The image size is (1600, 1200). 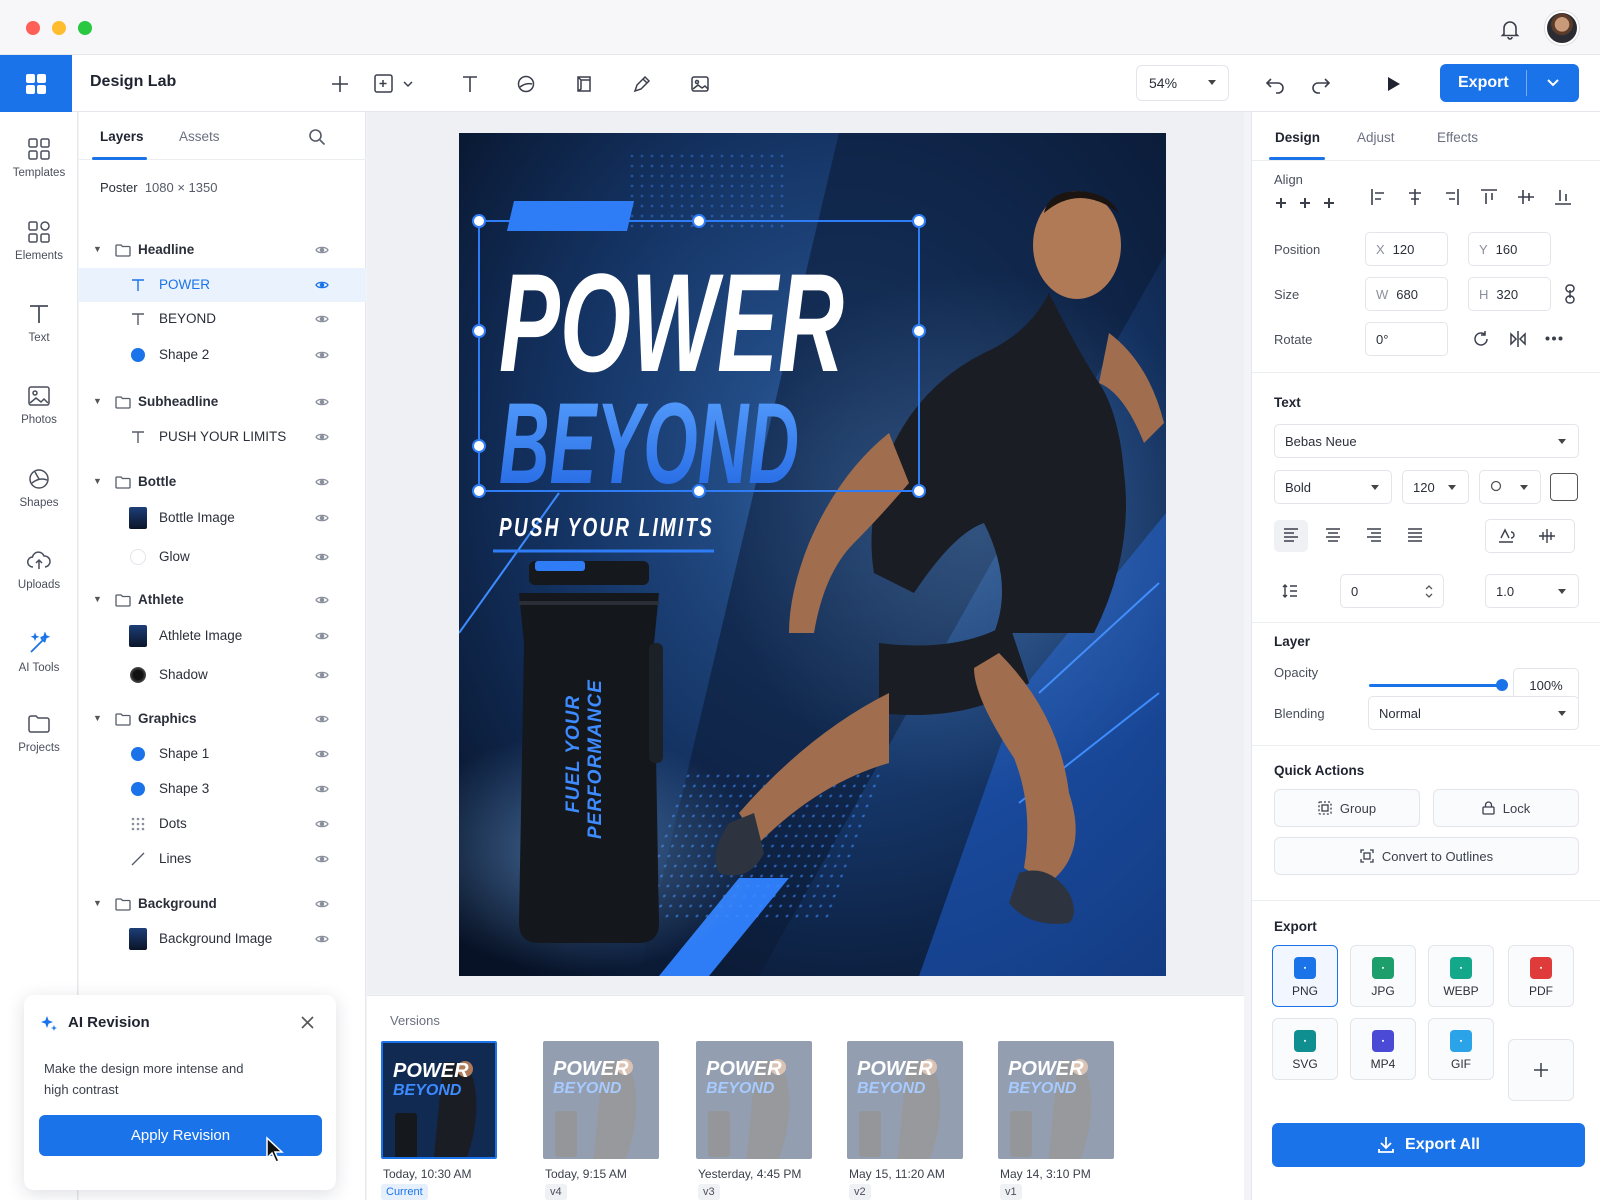 I want to click on shape-tool-icon, so click(x=526, y=84).